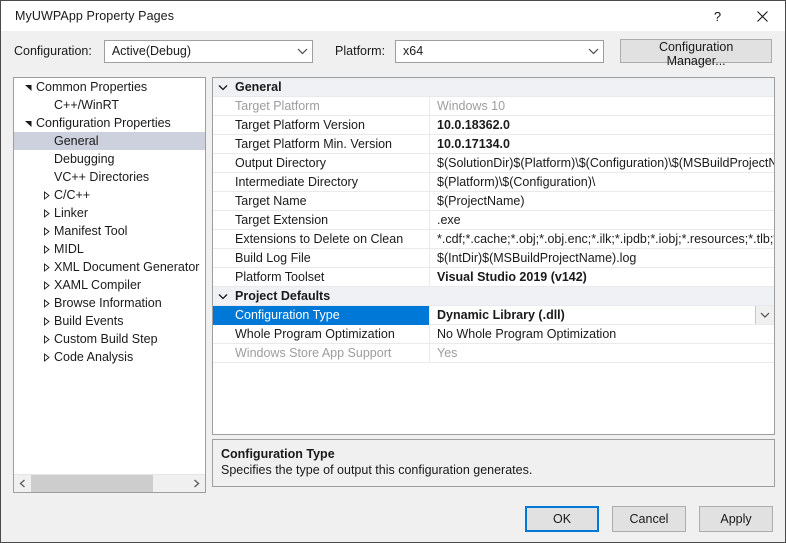 The height and width of the screenshot is (543, 786). What do you see at coordinates (196, 483) in the screenshot?
I see `scroll-right-button` at bounding box center [196, 483].